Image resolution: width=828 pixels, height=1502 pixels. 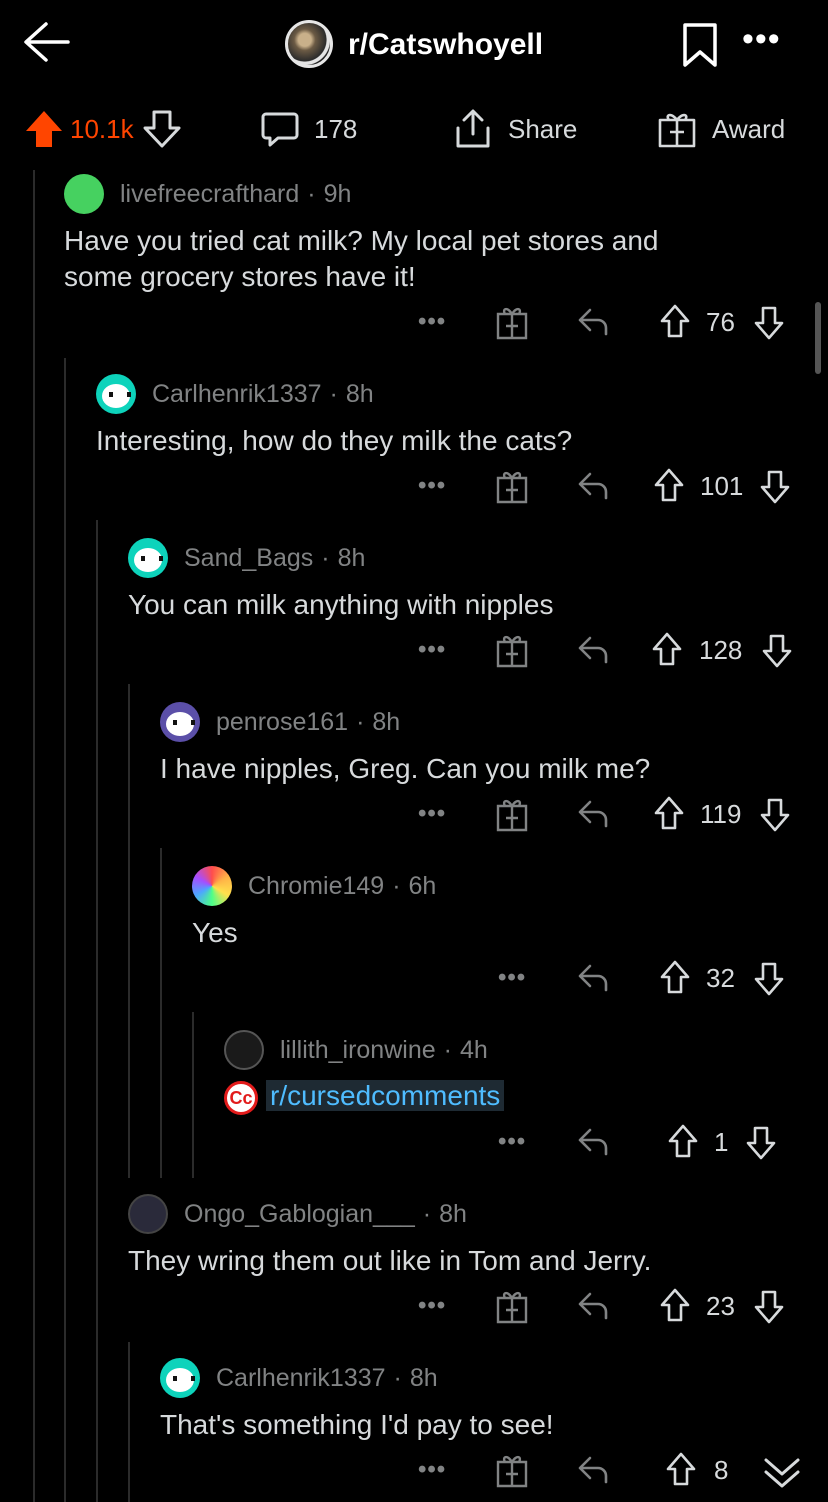 I want to click on back-arrow-icon, so click(x=47, y=42).